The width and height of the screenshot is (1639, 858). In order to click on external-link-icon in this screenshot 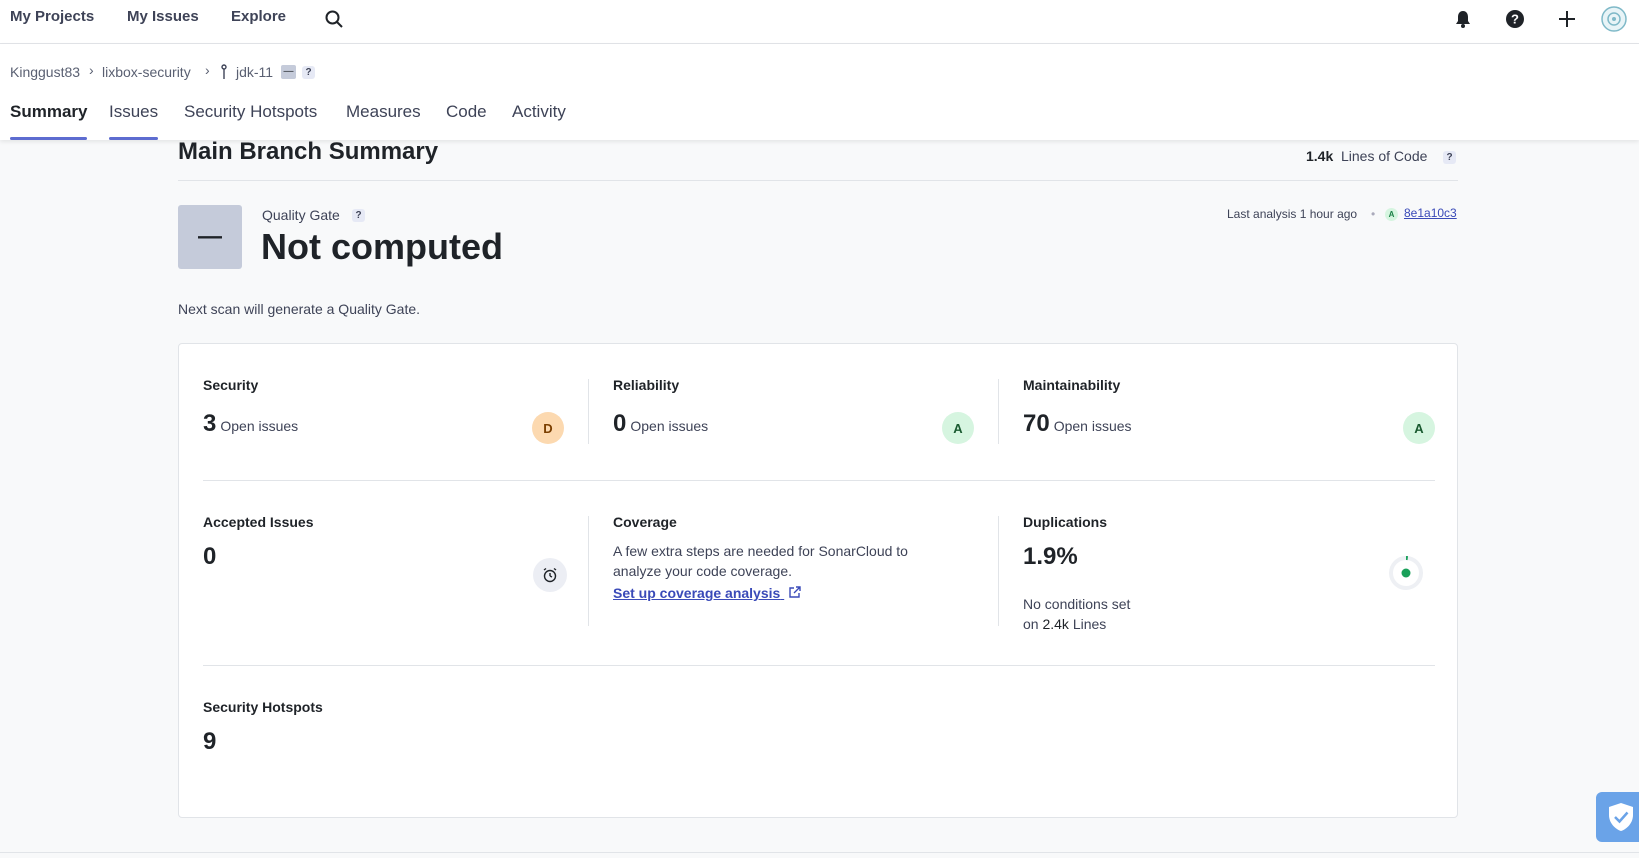, I will do `click(794, 594)`.